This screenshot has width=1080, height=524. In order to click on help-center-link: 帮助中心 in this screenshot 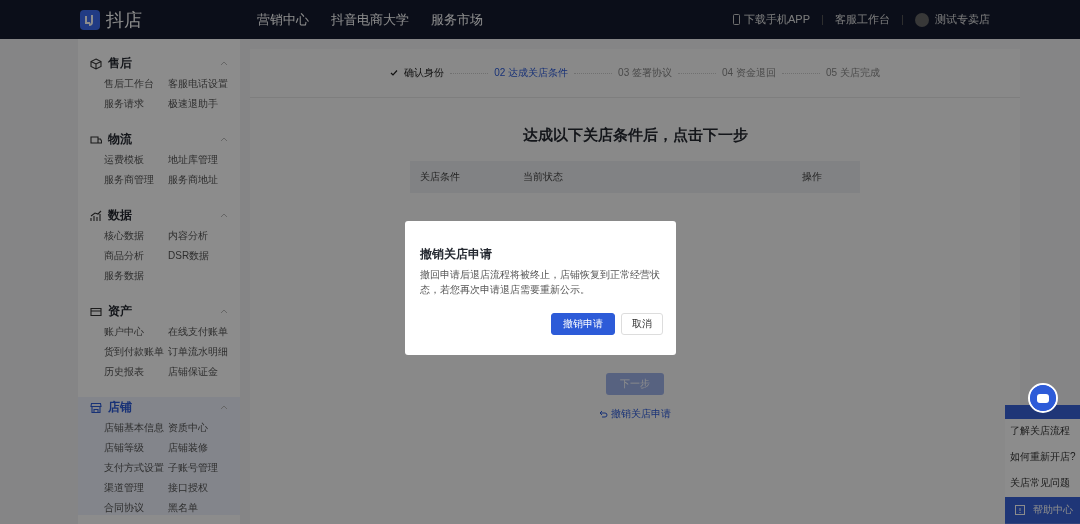, I will do `click(1053, 510)`.